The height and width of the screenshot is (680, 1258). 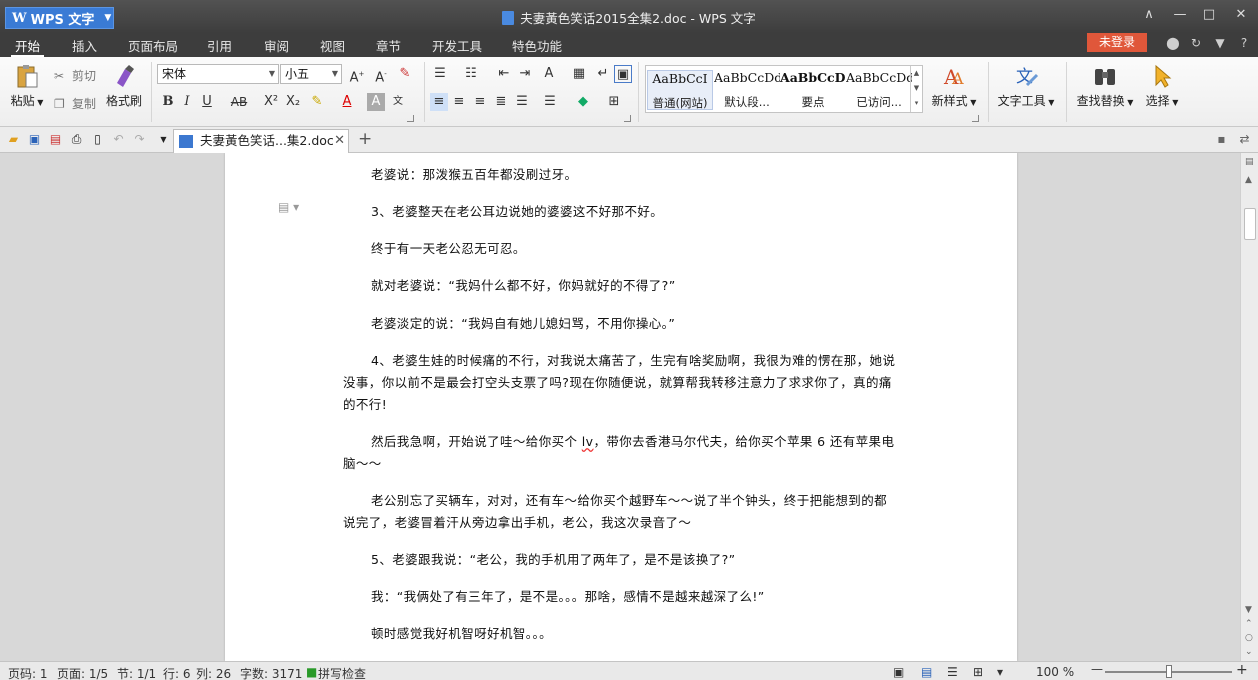 I want to click on borders-icon: ⊞, so click(x=614, y=102).